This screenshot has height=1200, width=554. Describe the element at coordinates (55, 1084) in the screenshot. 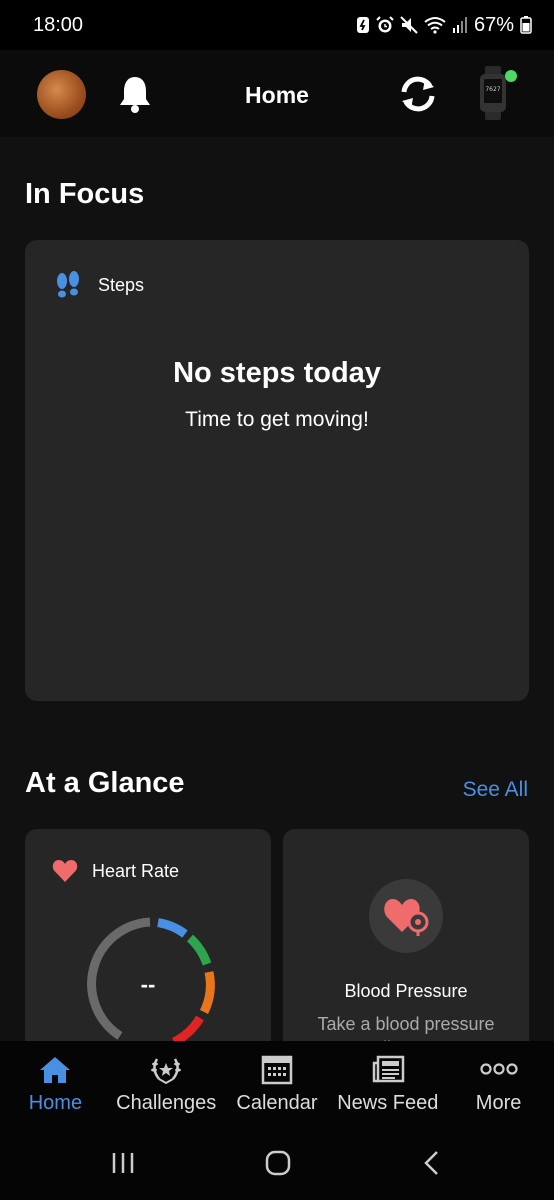

I see `nav-item-home: Home` at that location.